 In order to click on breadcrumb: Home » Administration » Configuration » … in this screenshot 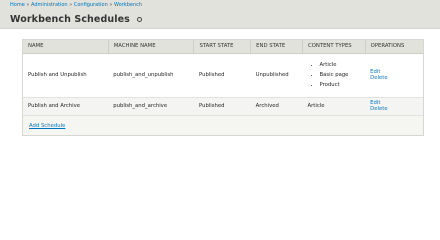, I will do `click(76, 5)`.